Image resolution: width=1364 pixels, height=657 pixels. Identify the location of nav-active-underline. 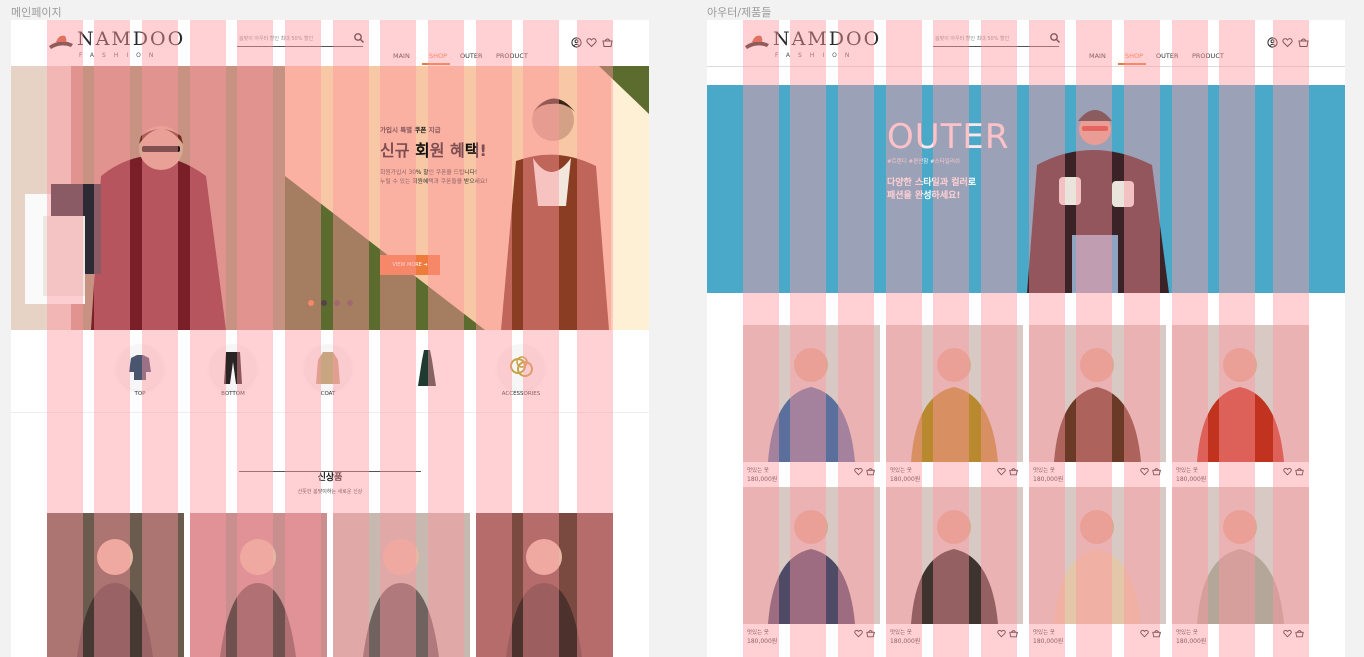
(1132, 64).